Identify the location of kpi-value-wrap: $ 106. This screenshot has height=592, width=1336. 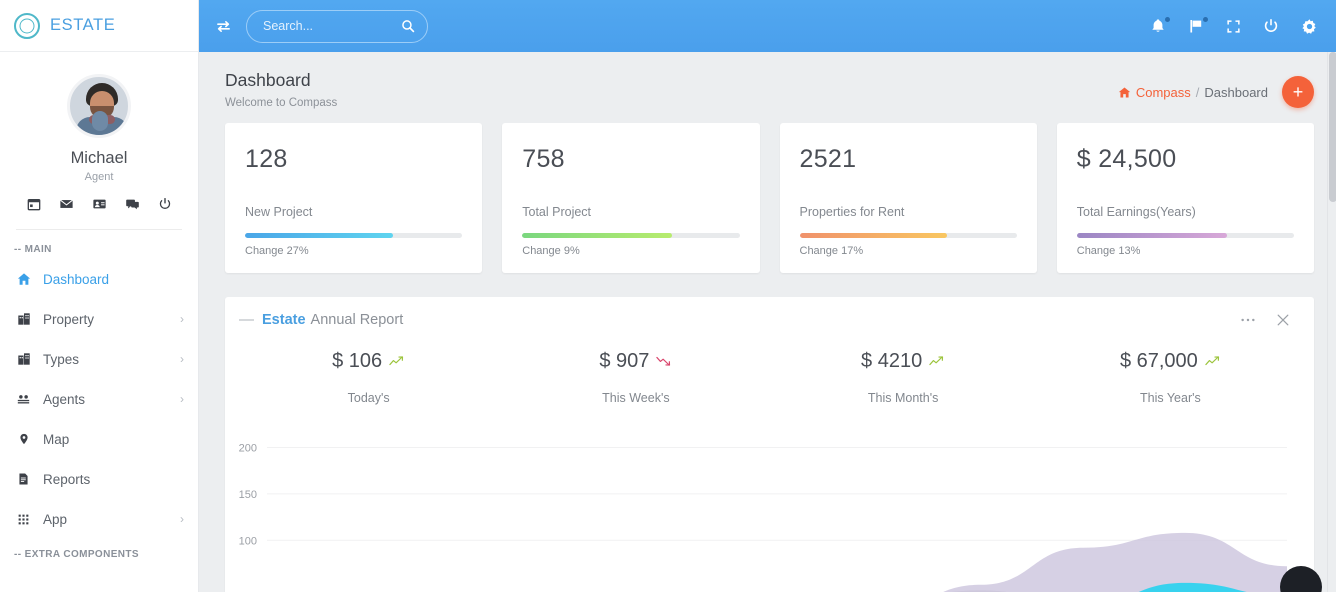
(368, 361).